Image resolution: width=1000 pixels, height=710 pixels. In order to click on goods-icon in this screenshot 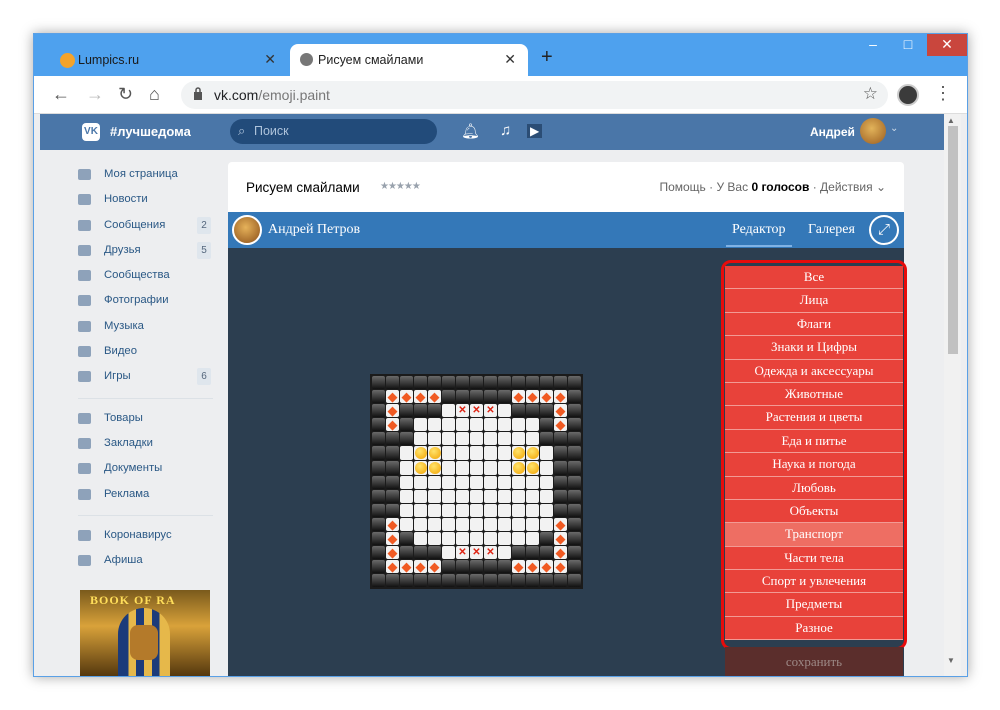, I will do `click(84, 418)`.